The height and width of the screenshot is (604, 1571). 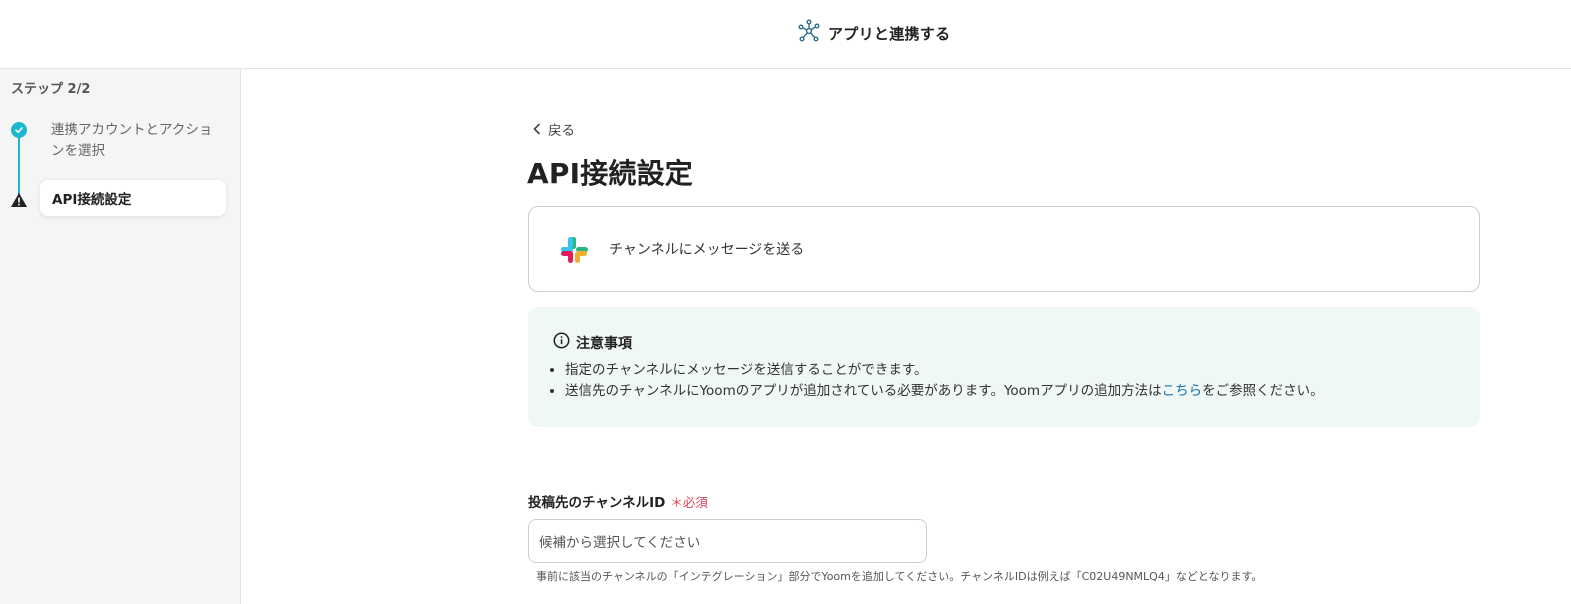 I want to click on help-link: こちら, so click(x=1182, y=391).